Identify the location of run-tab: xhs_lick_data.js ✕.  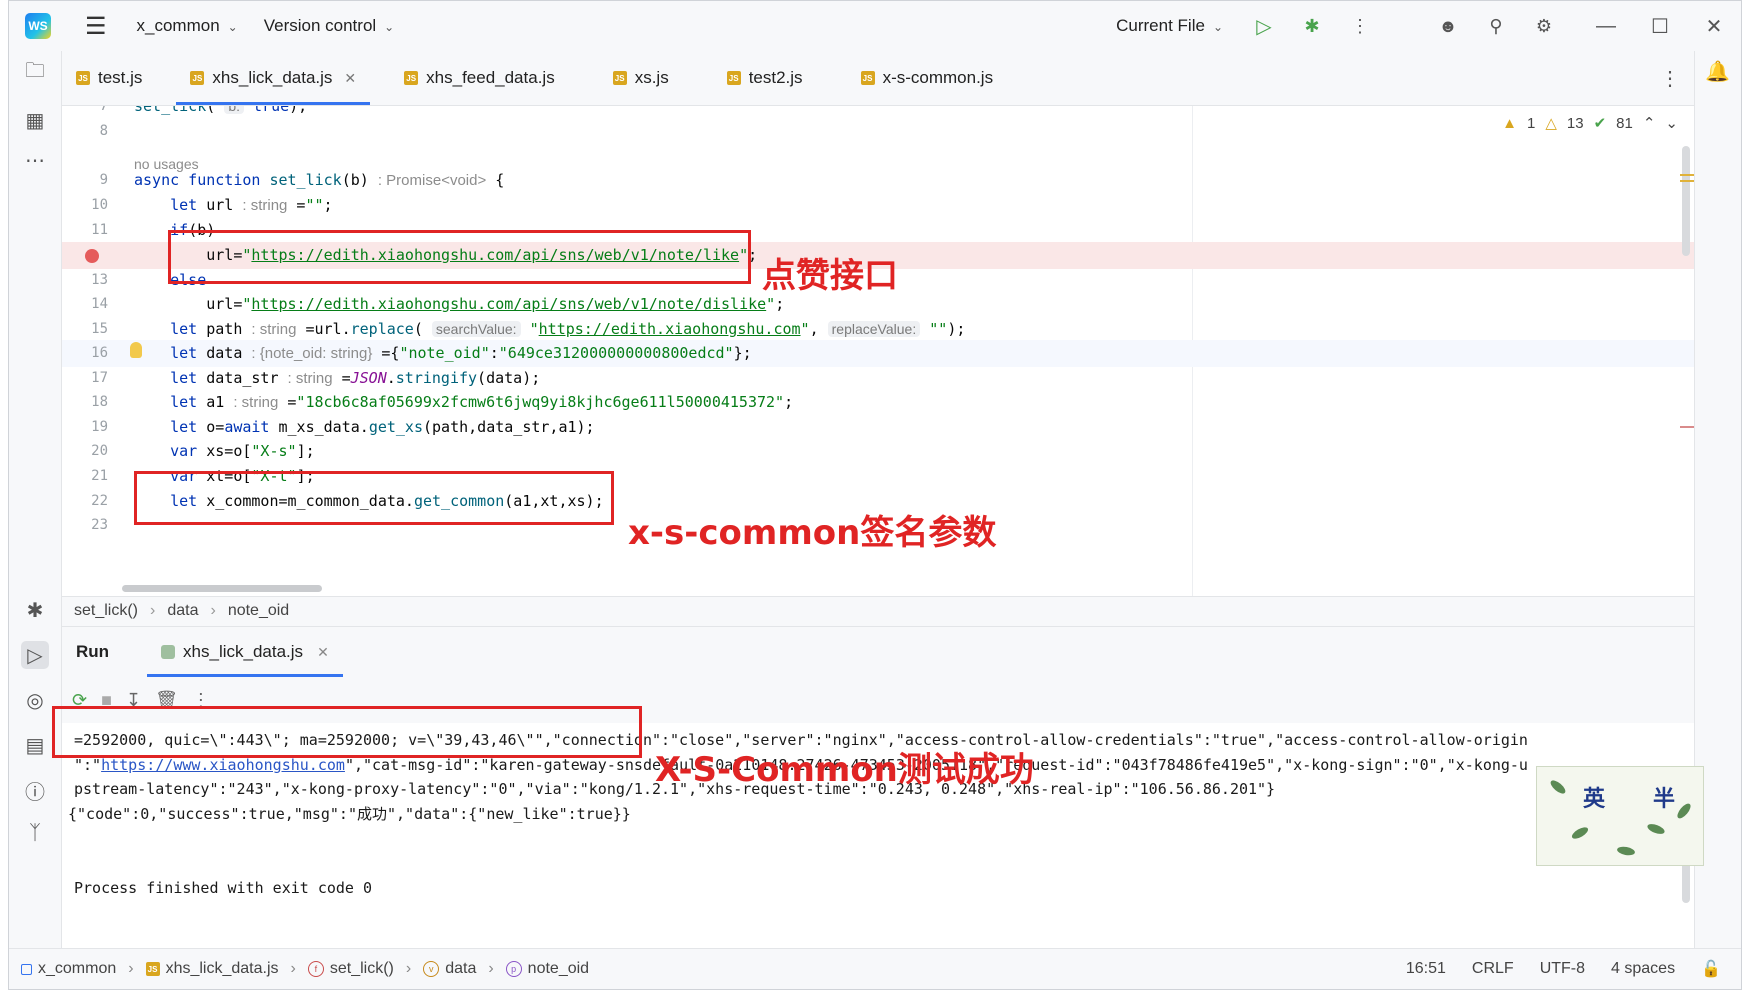
(245, 652).